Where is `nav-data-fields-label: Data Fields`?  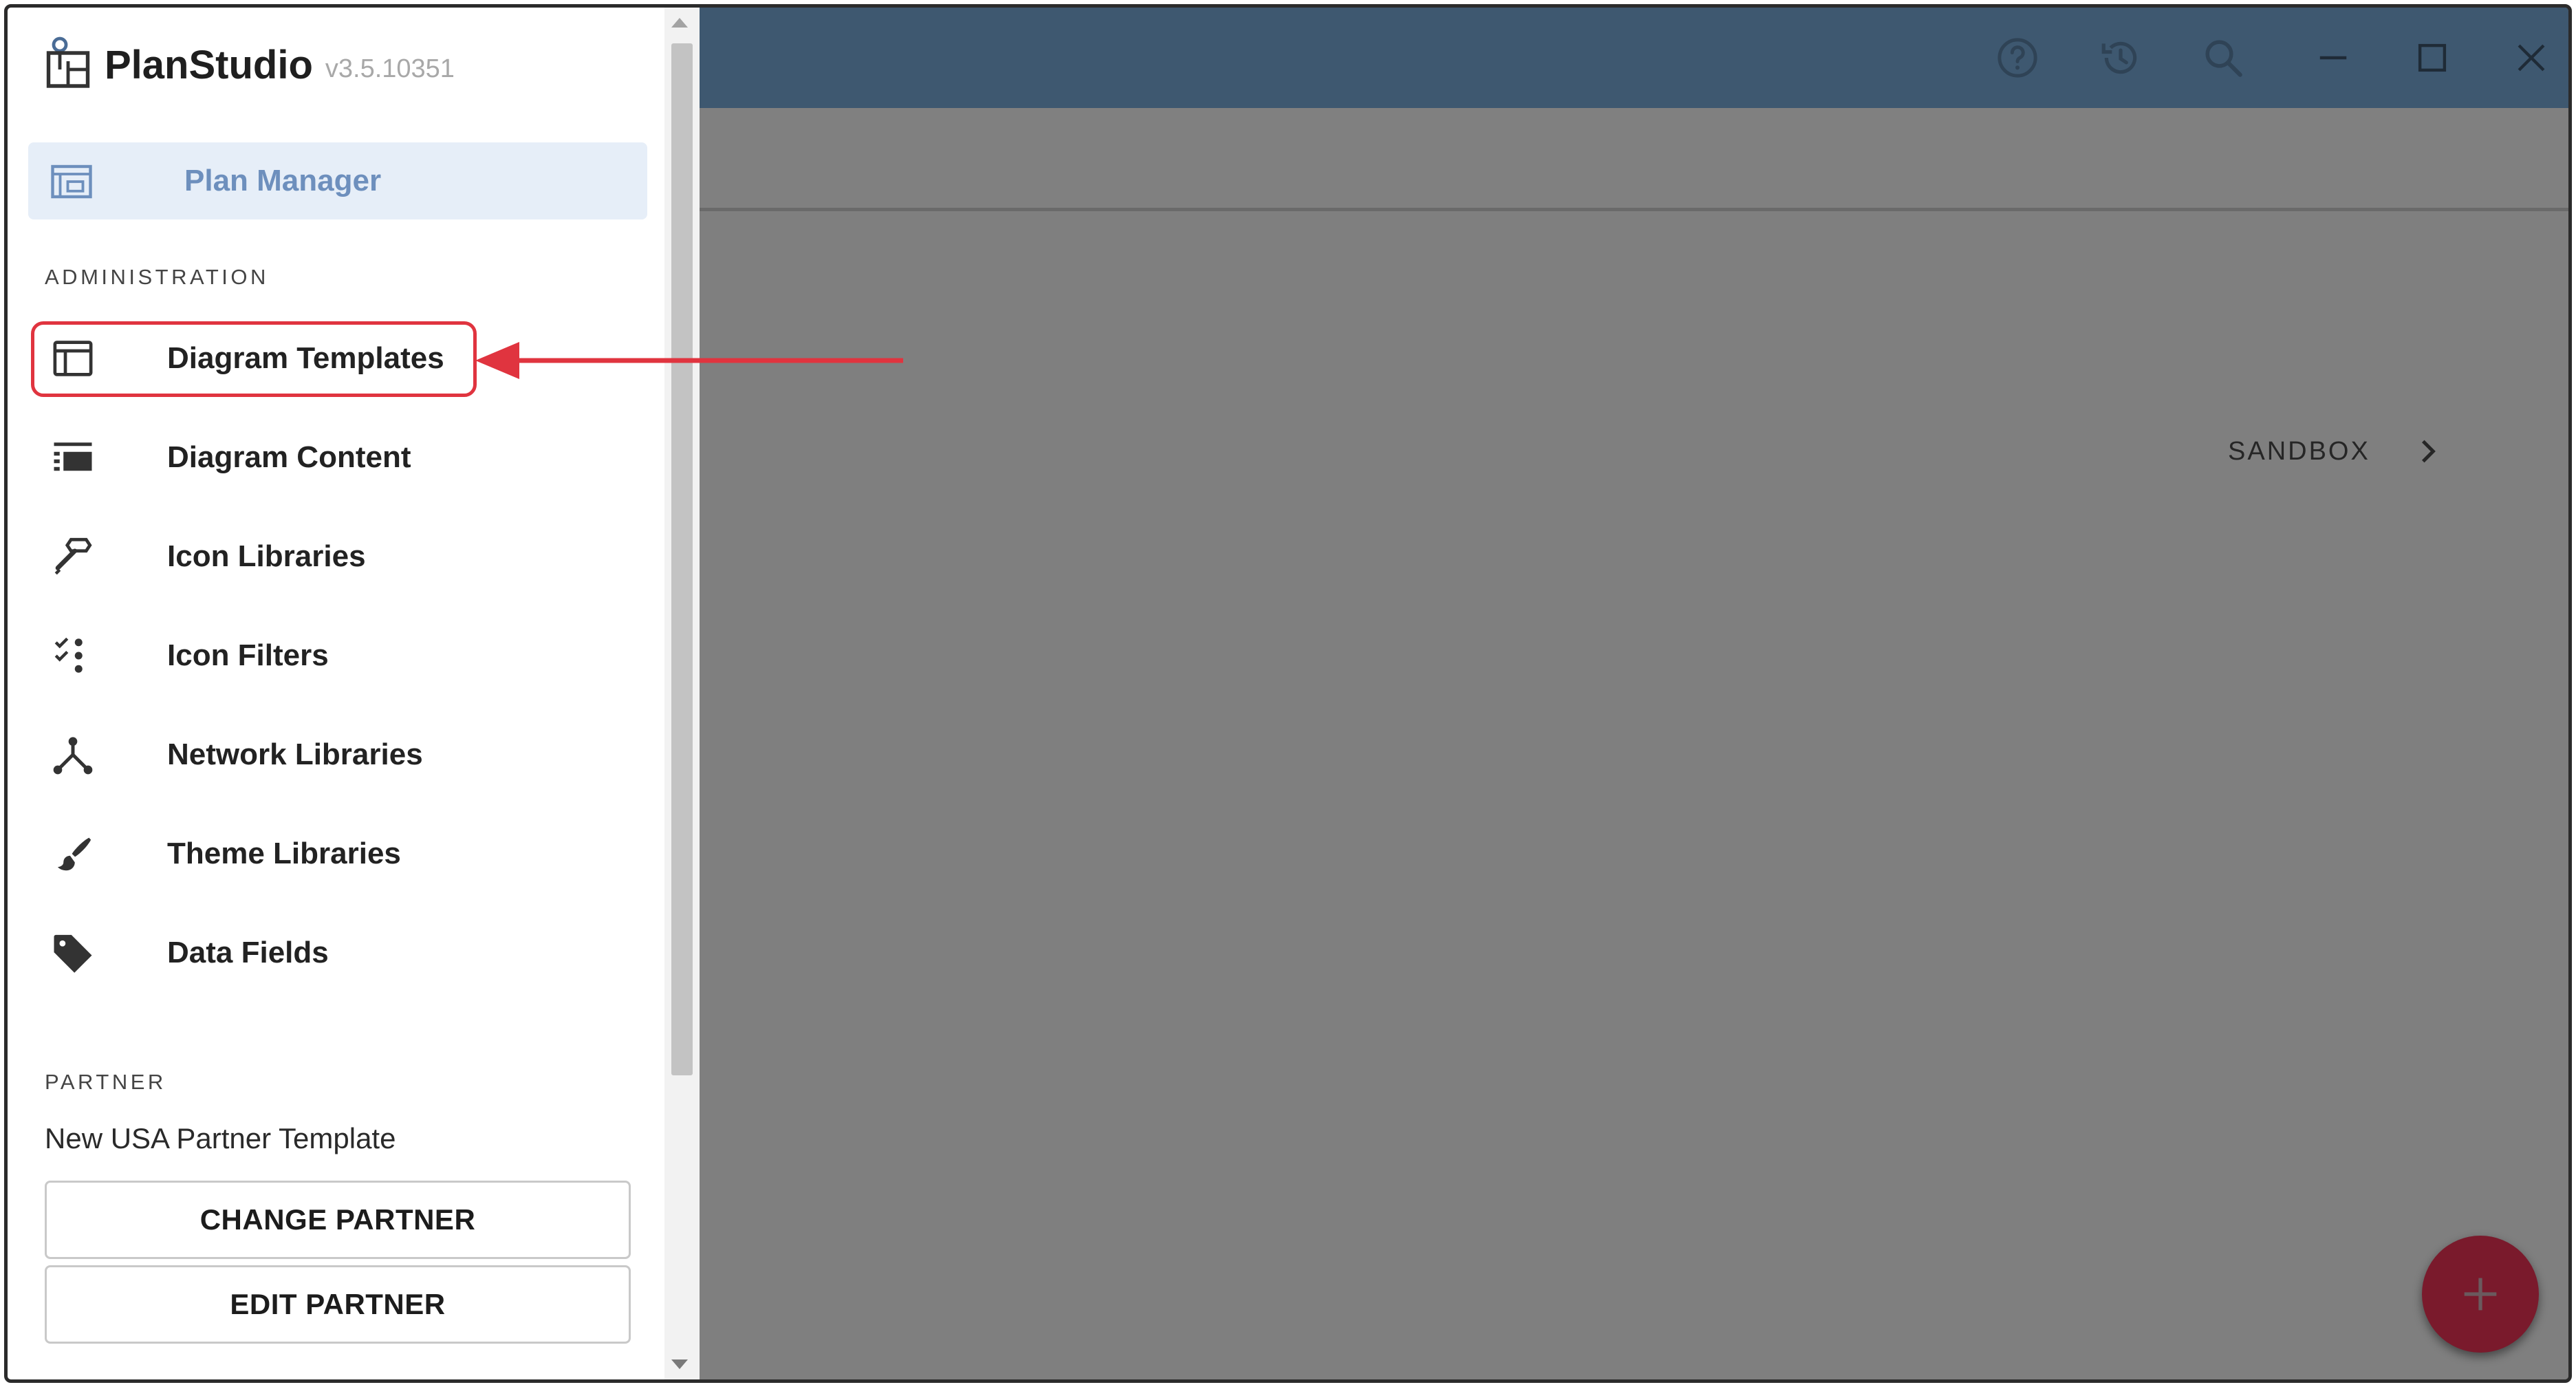
nav-data-fields-label: Data Fields is located at coordinates (248, 952).